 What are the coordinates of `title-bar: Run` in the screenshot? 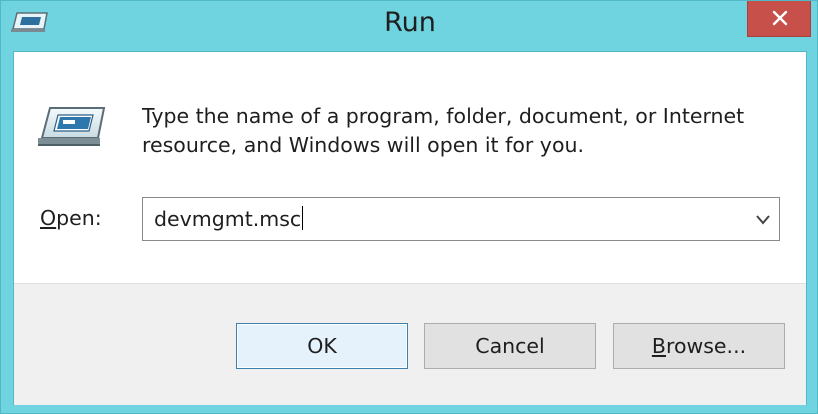 It's located at (409, 26).